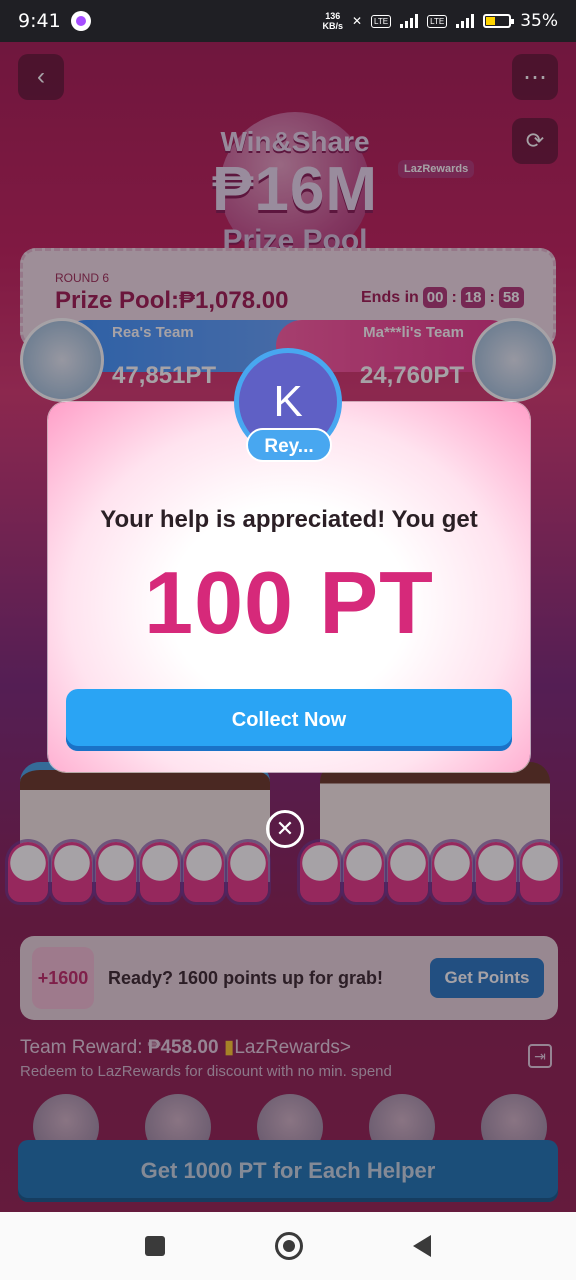  I want to click on collect-now-button: Collect Now, so click(289, 720).